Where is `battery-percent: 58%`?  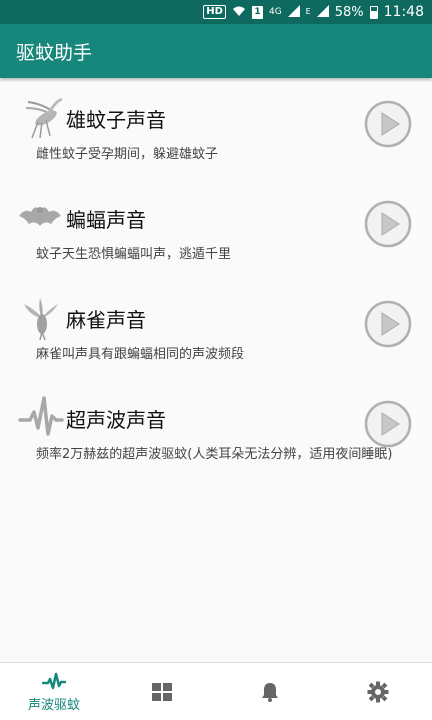 battery-percent: 58% is located at coordinates (349, 12).